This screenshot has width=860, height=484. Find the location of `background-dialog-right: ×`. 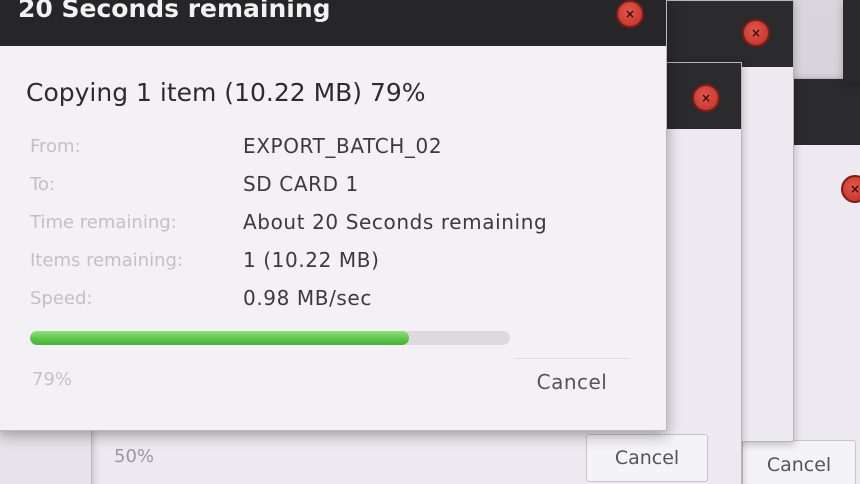

background-dialog-right: × is located at coordinates (825, 281).